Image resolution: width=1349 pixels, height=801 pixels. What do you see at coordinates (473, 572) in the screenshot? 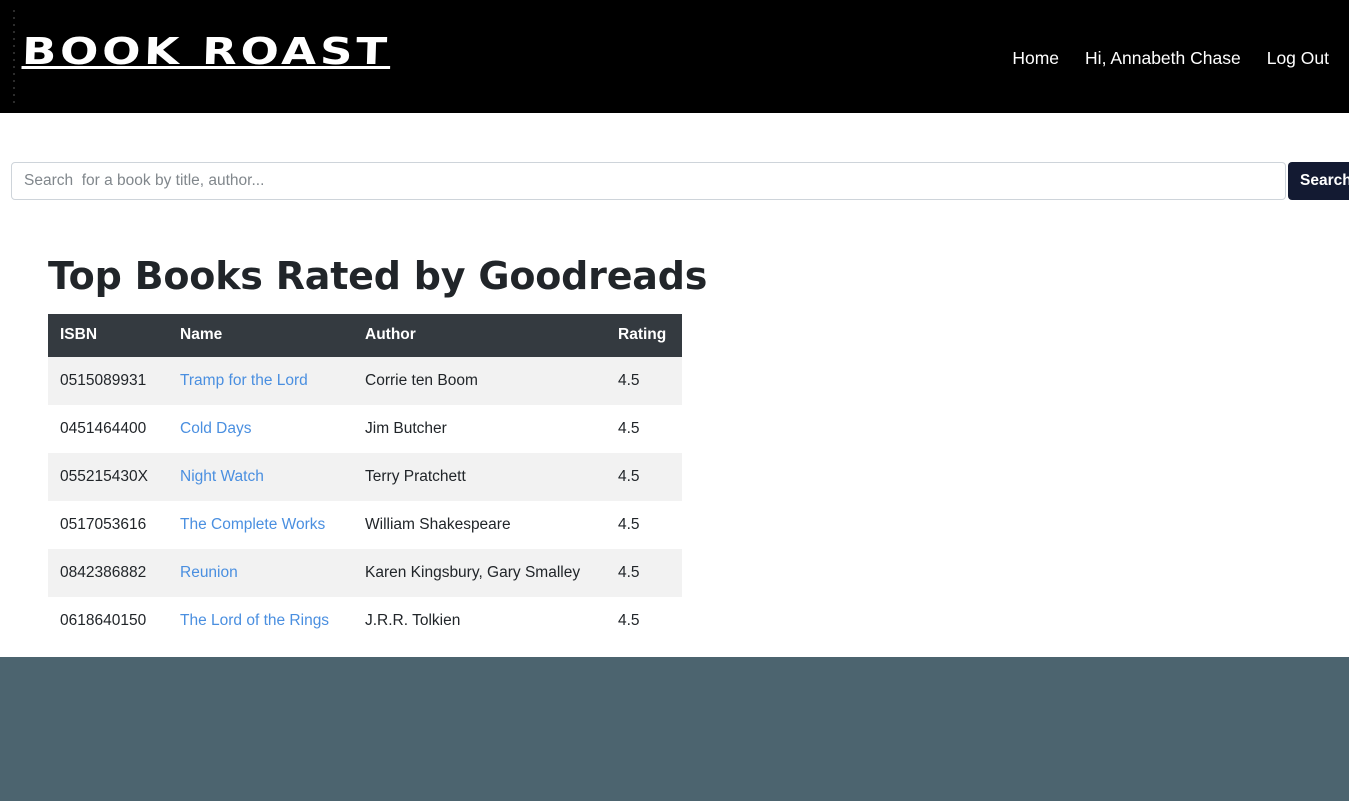
I see `cell-author: Karen Kingsbury, Gary Smalley` at bounding box center [473, 572].